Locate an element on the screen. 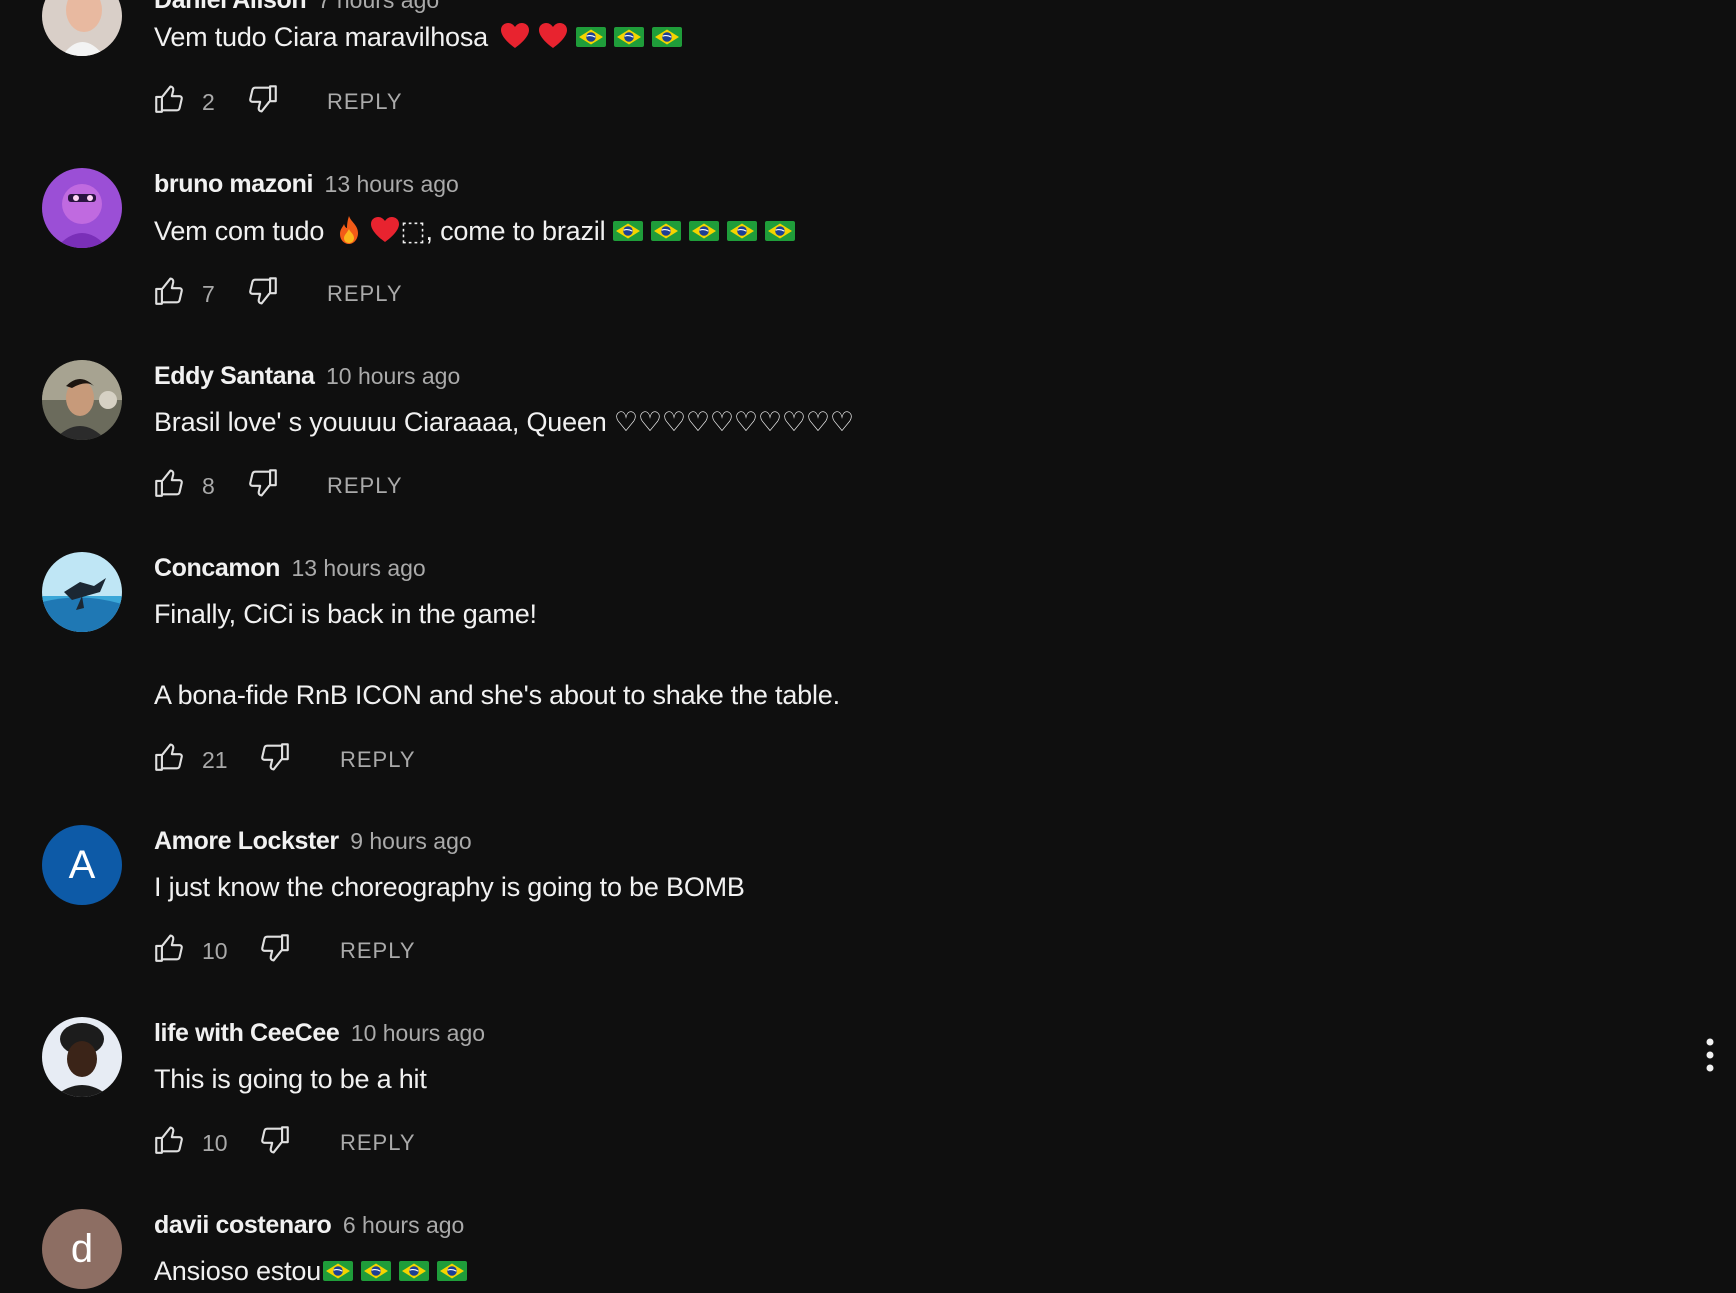 The width and height of the screenshot is (1736, 1293). comment-timestamp: 7 hours ago is located at coordinates (378, 6).